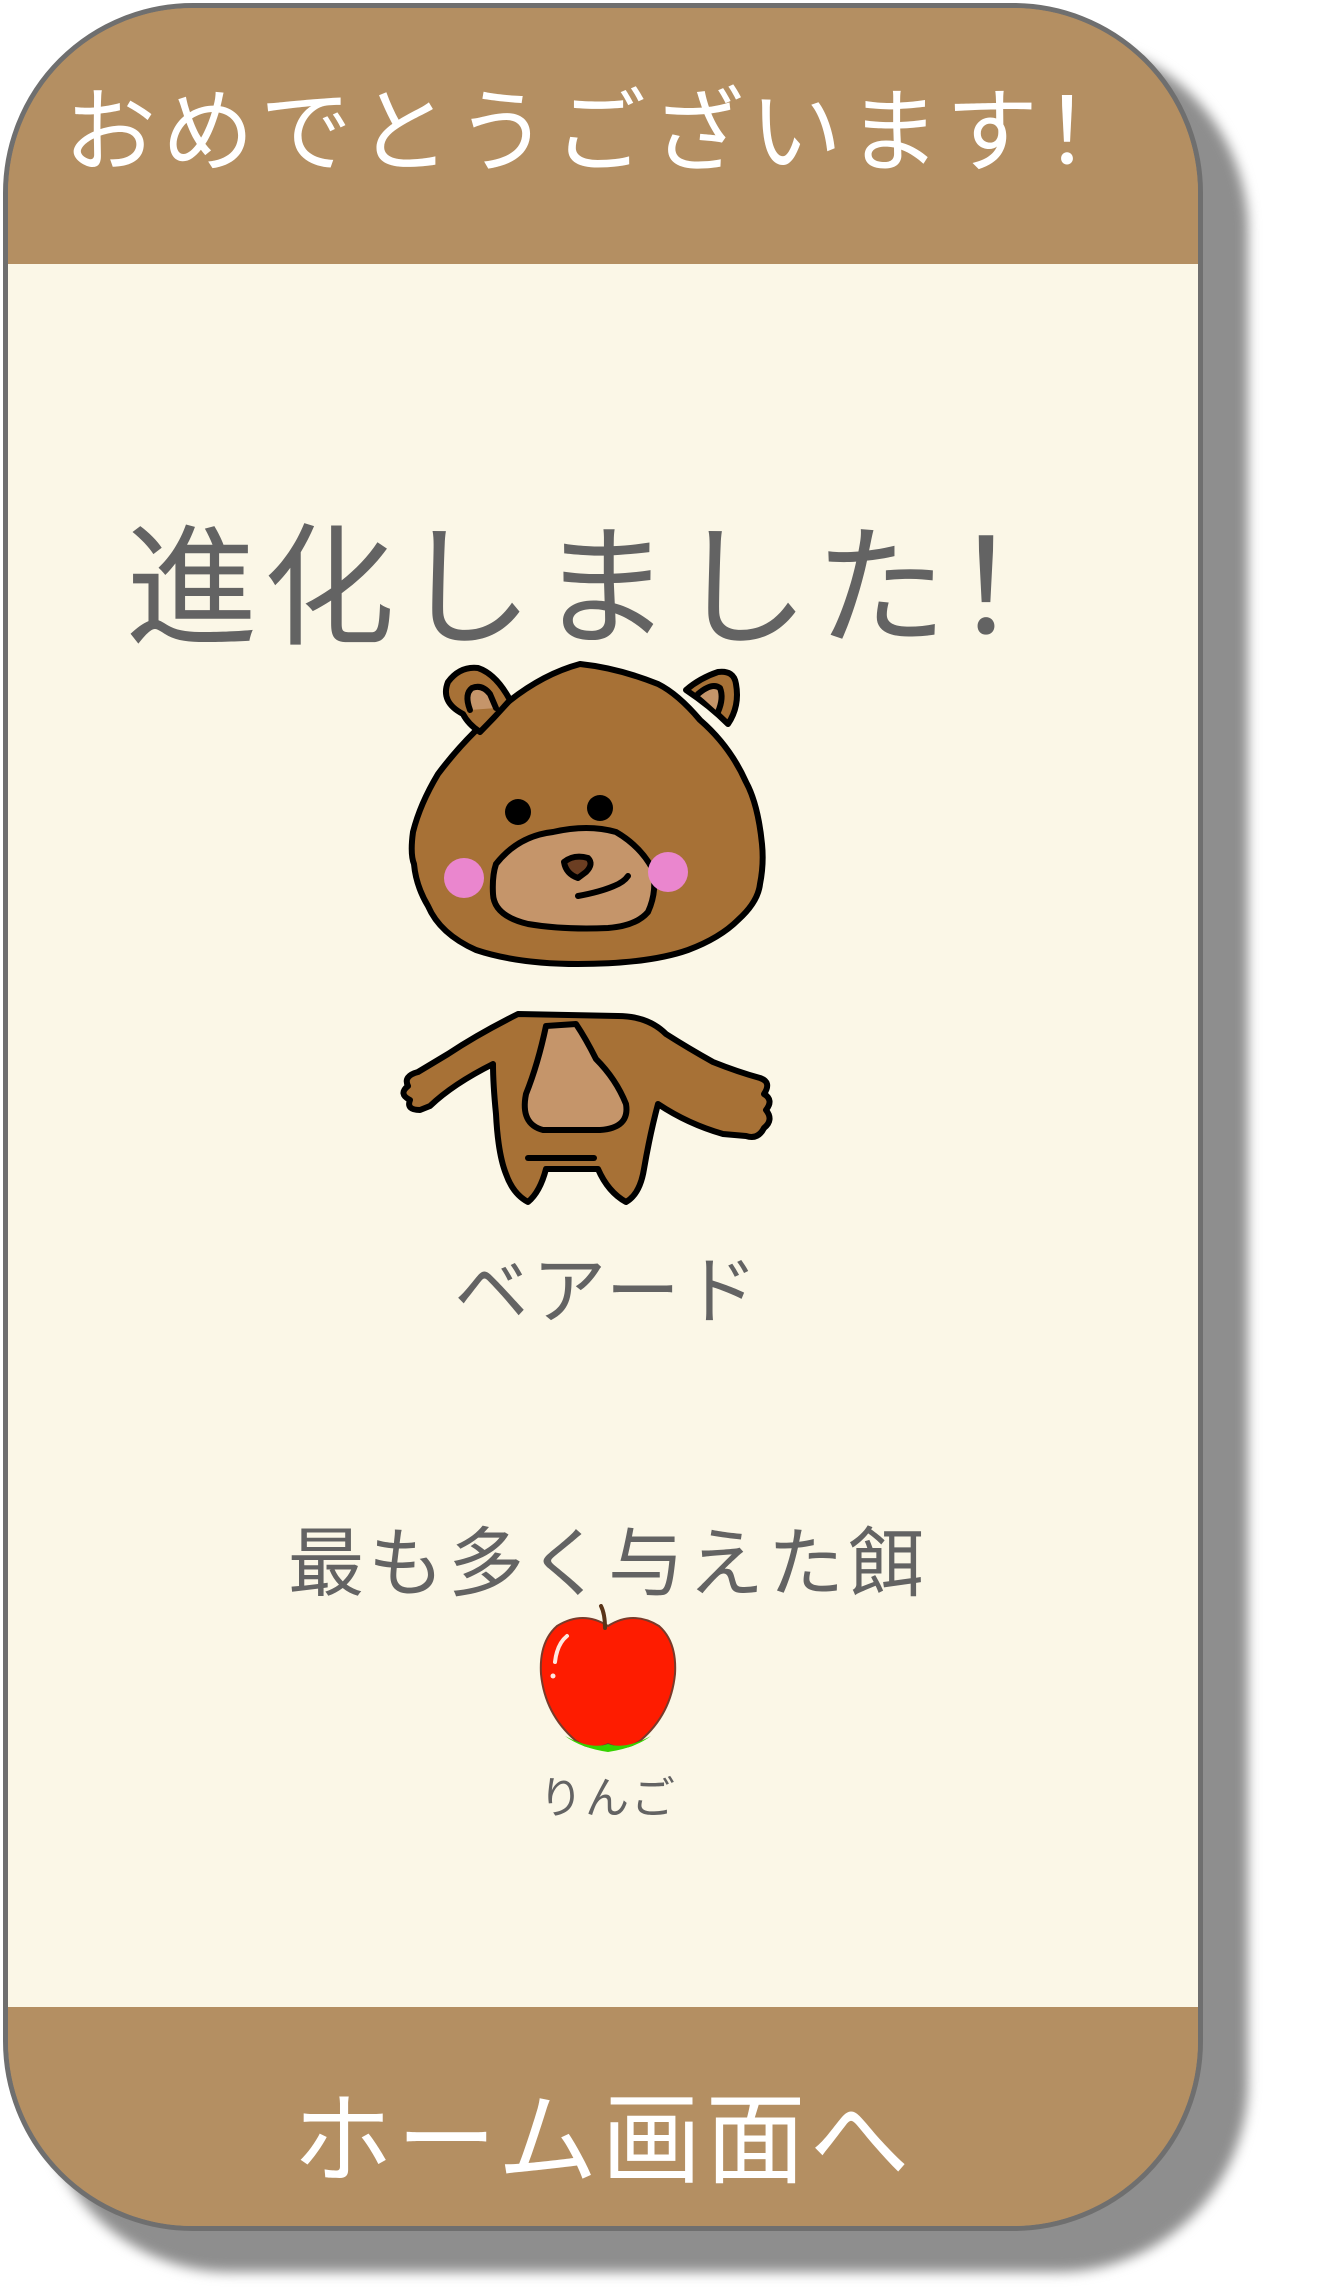 The width and height of the screenshot is (1324, 2296). What do you see at coordinates (602, 132) in the screenshot?
I see `header-title: おめでとうございます！` at bounding box center [602, 132].